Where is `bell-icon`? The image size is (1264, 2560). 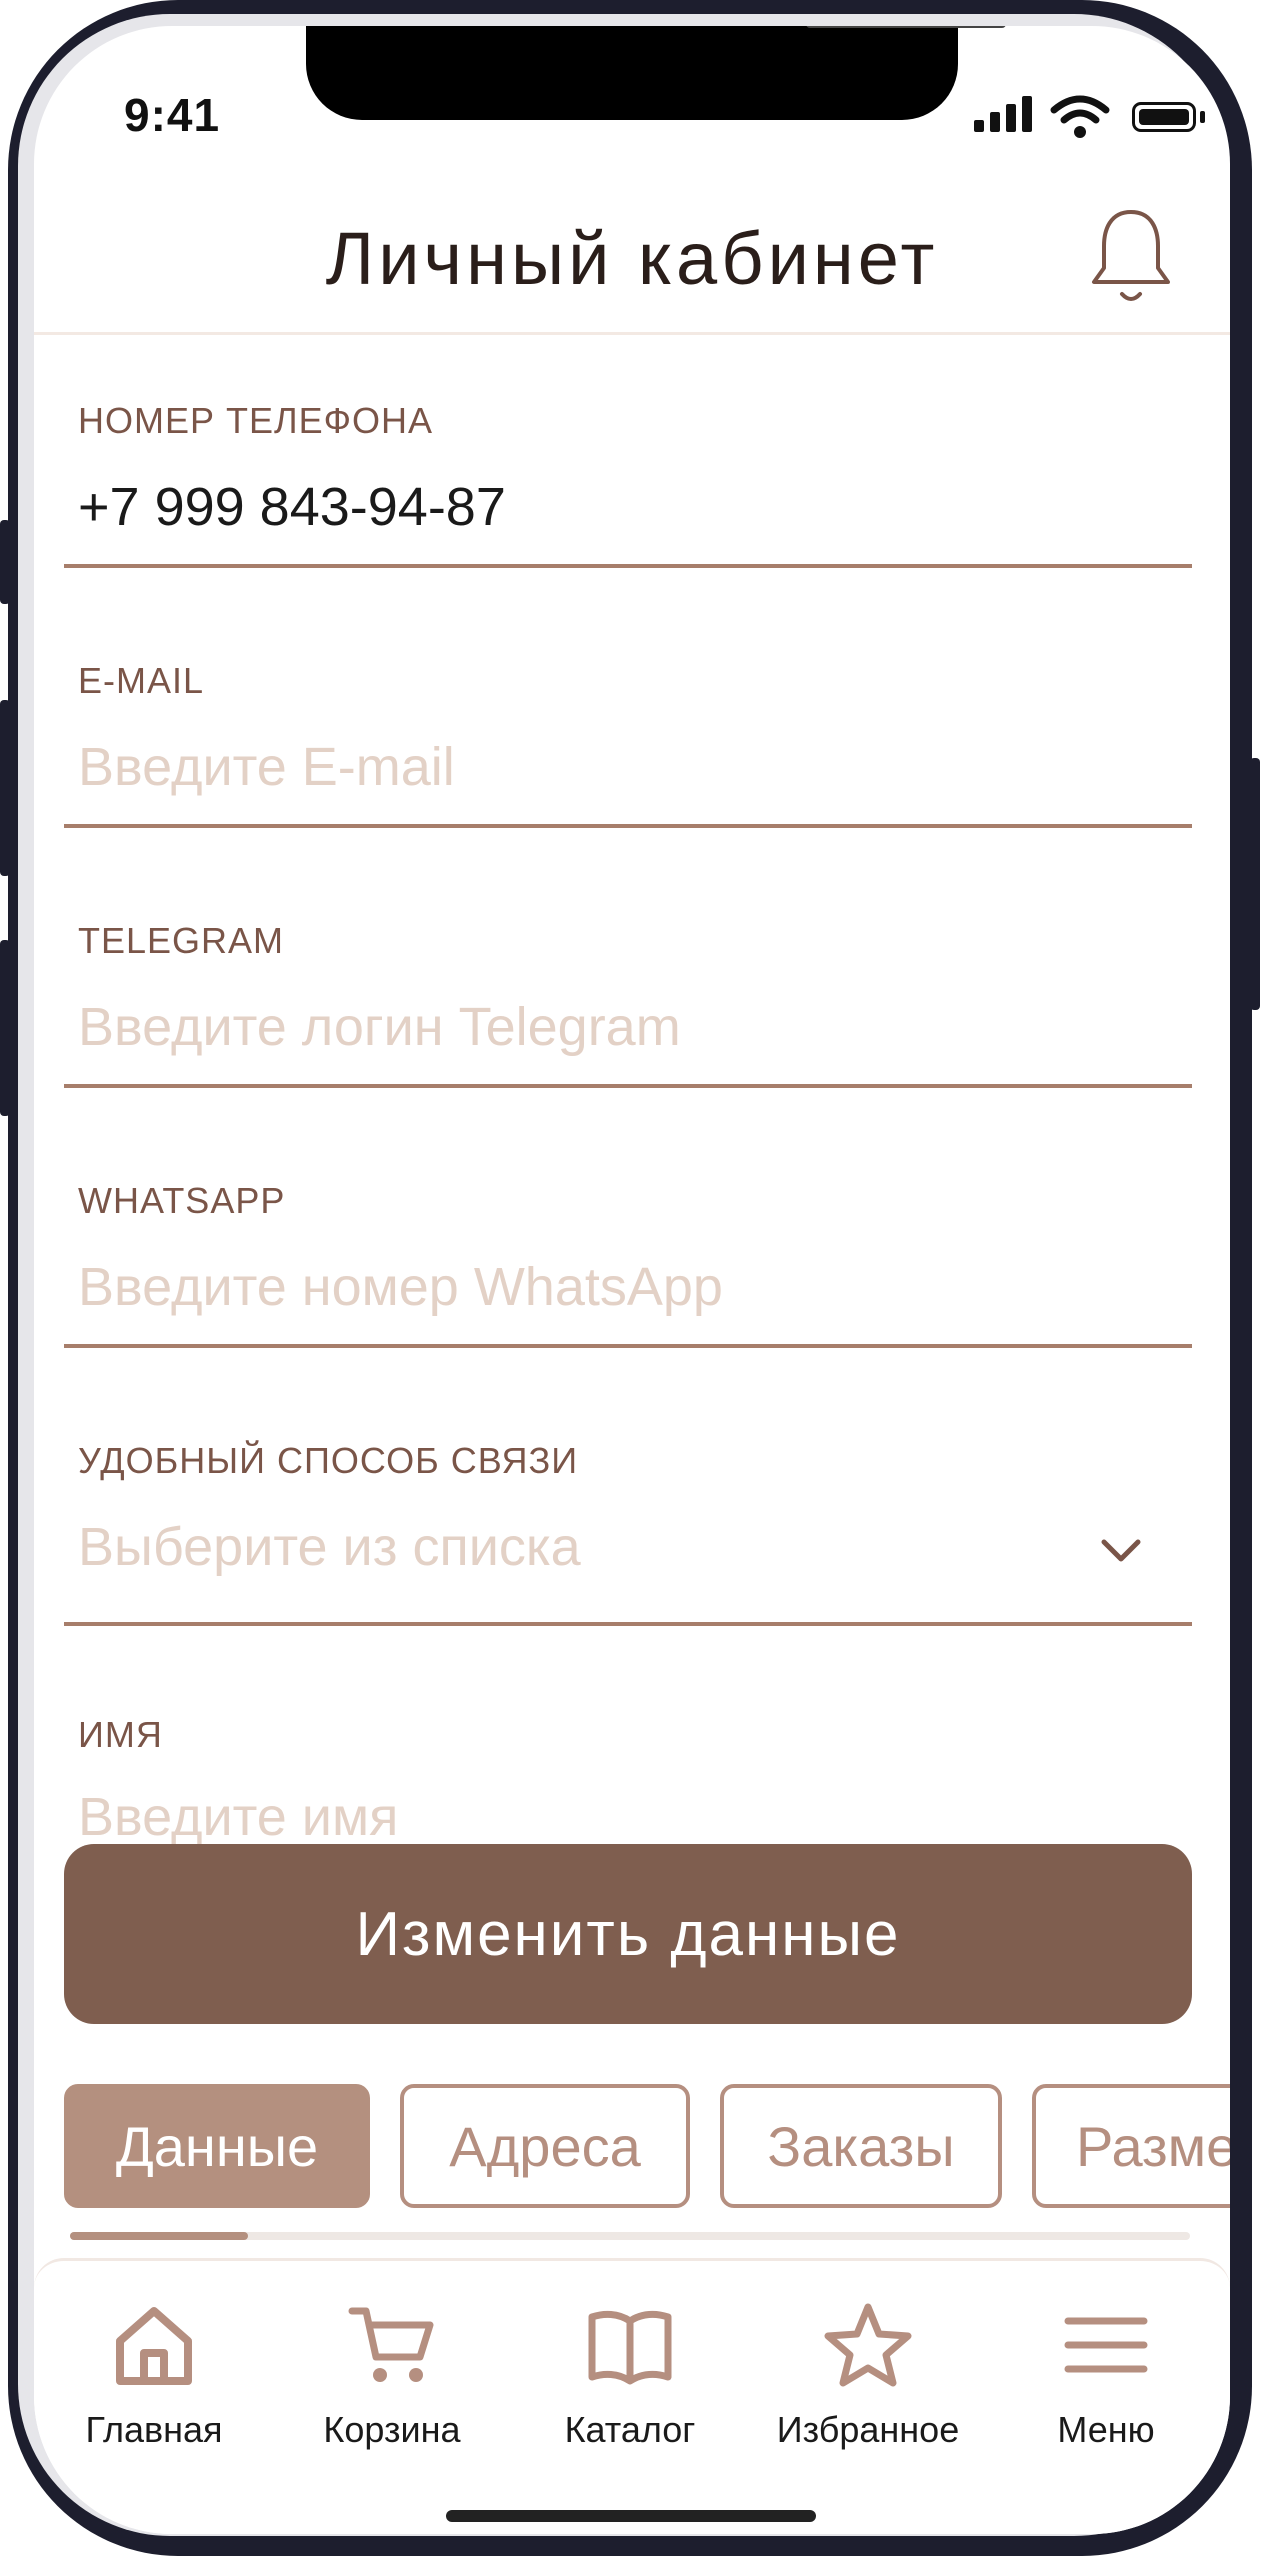
bell-icon is located at coordinates (1131, 257).